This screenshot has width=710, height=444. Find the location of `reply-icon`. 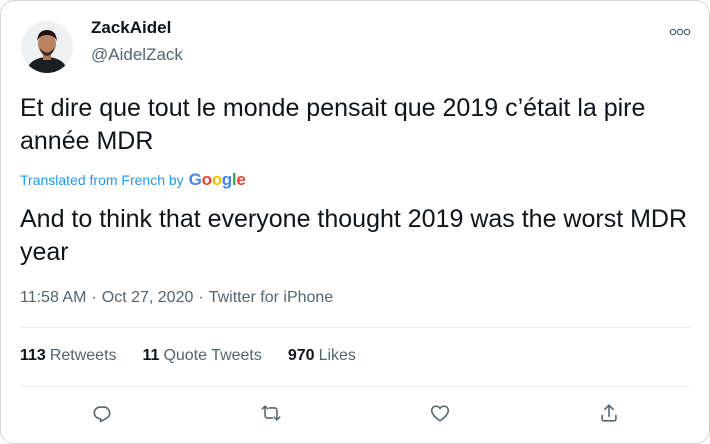

reply-icon is located at coordinates (102, 414).